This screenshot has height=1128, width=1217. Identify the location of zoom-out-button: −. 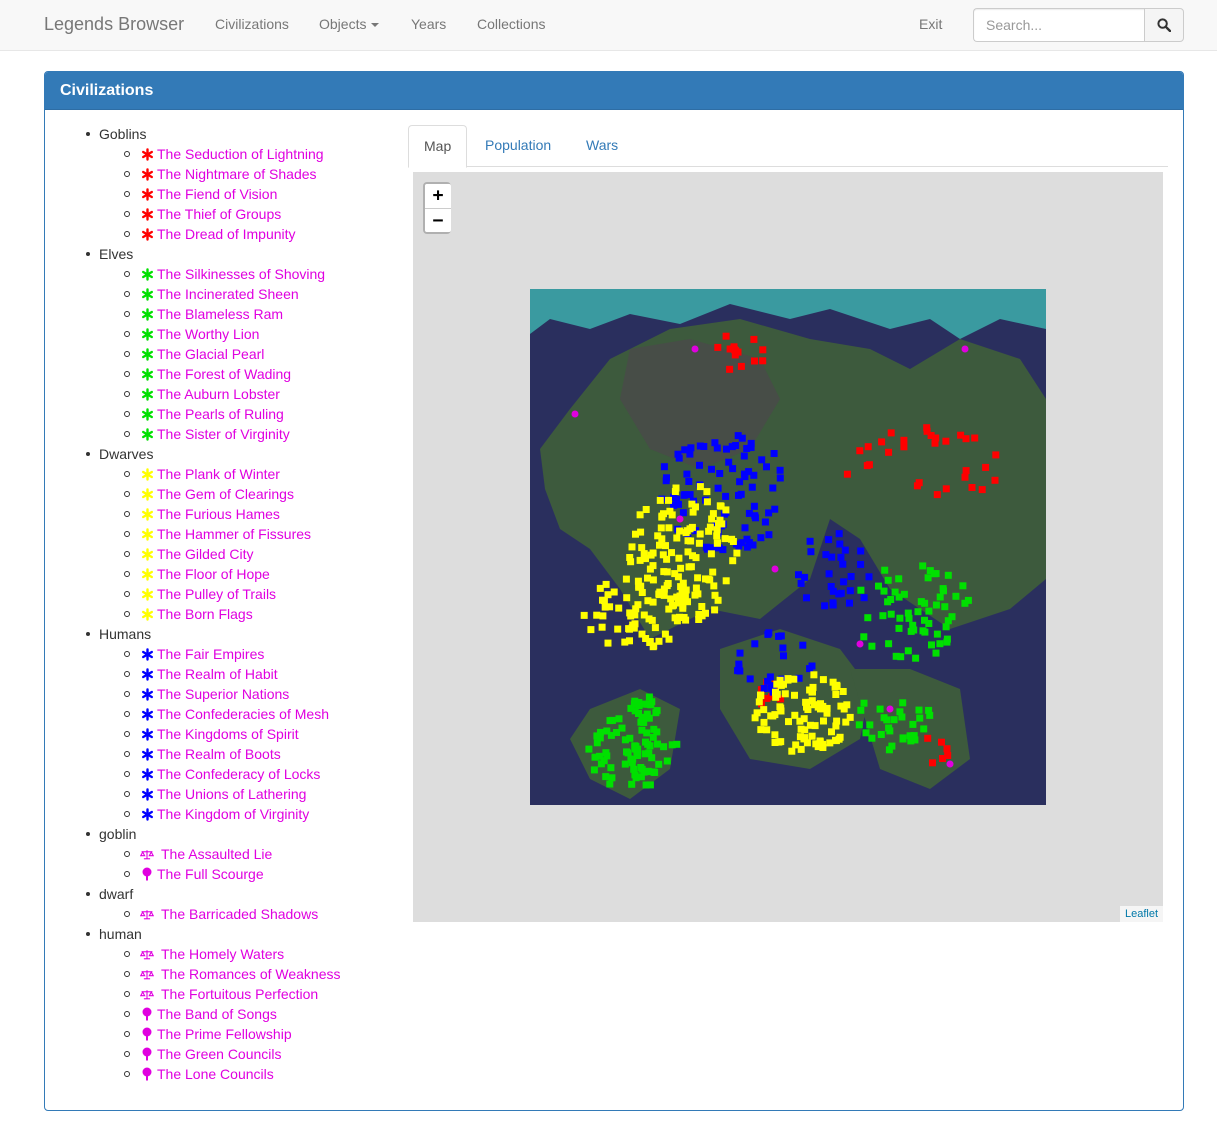
(438, 220).